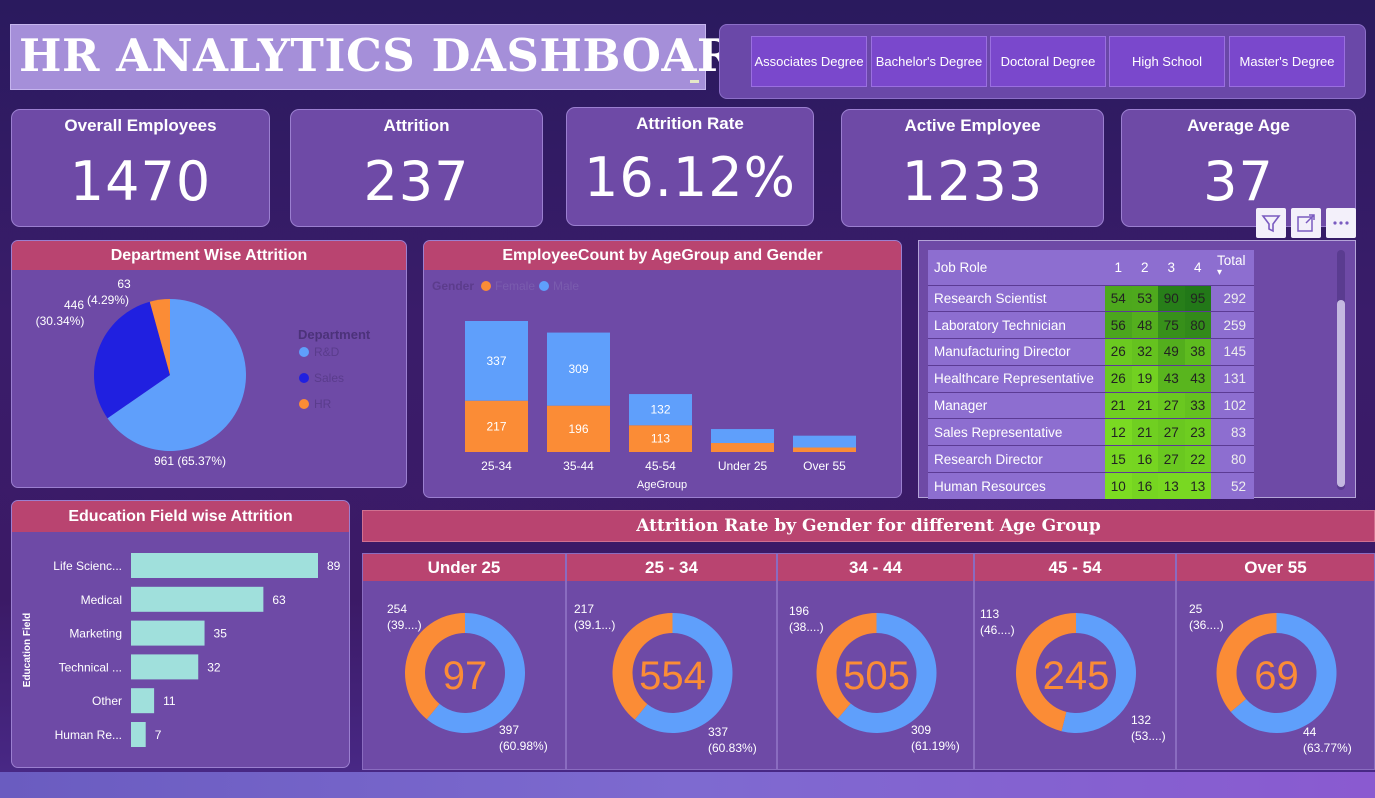 The height and width of the screenshot is (798, 1375). What do you see at coordinates (1171, 267) in the screenshot?
I see `column-header: 3` at bounding box center [1171, 267].